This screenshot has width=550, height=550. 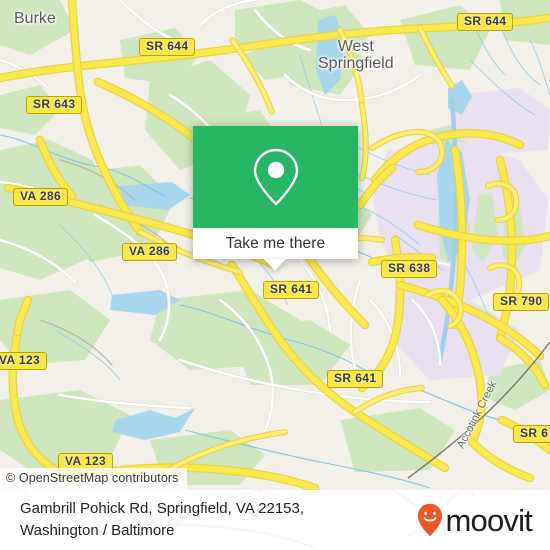 What do you see at coordinates (488, 520) in the screenshot?
I see `moovit-wordmark: moovit` at bounding box center [488, 520].